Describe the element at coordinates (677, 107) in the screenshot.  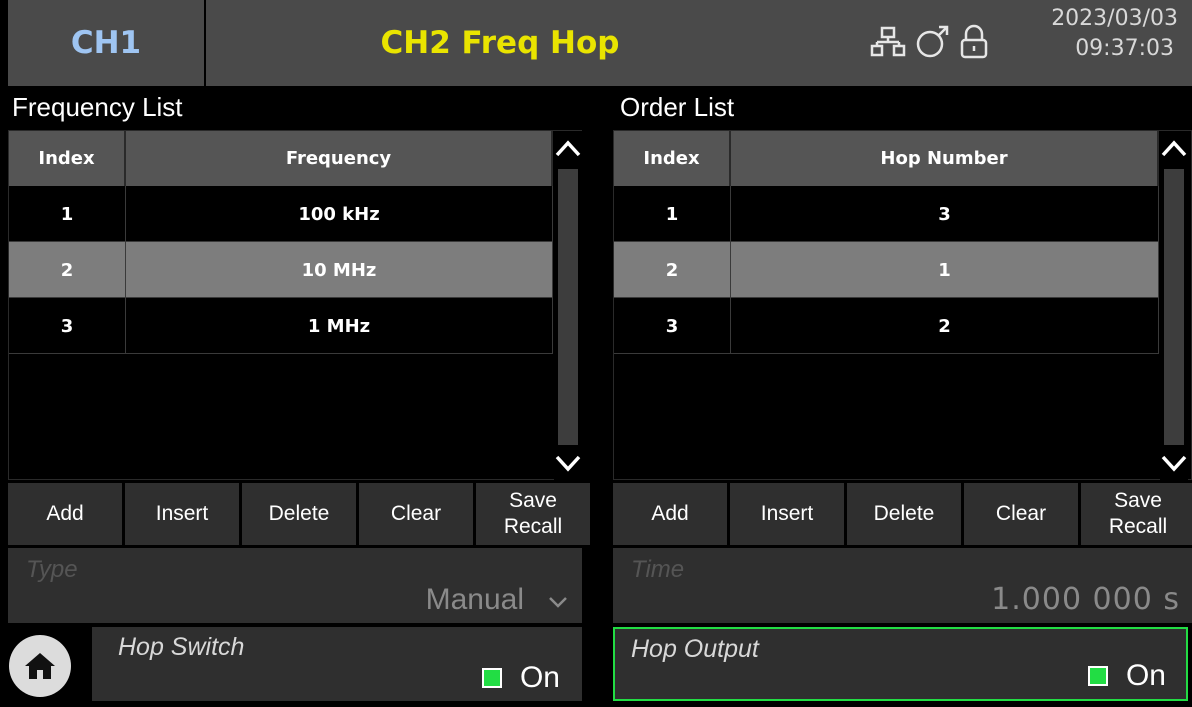
I see `order-list-title: Order List` at that location.